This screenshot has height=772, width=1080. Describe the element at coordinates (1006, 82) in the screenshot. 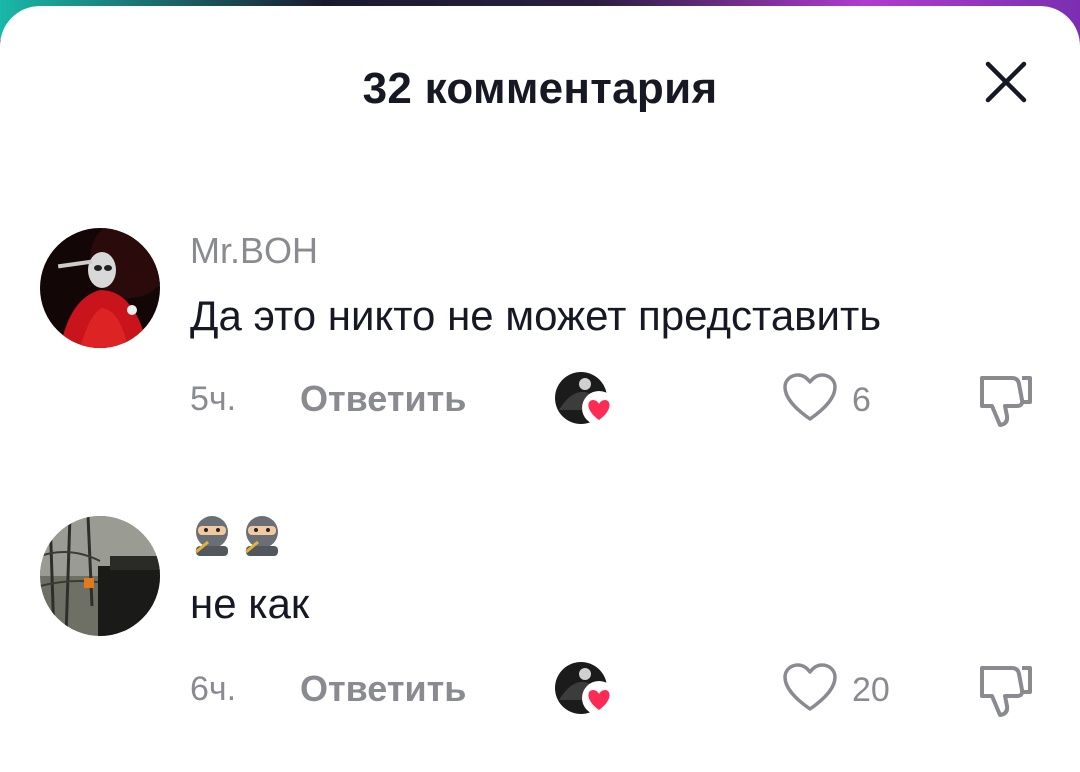

I see `close-icon` at that location.